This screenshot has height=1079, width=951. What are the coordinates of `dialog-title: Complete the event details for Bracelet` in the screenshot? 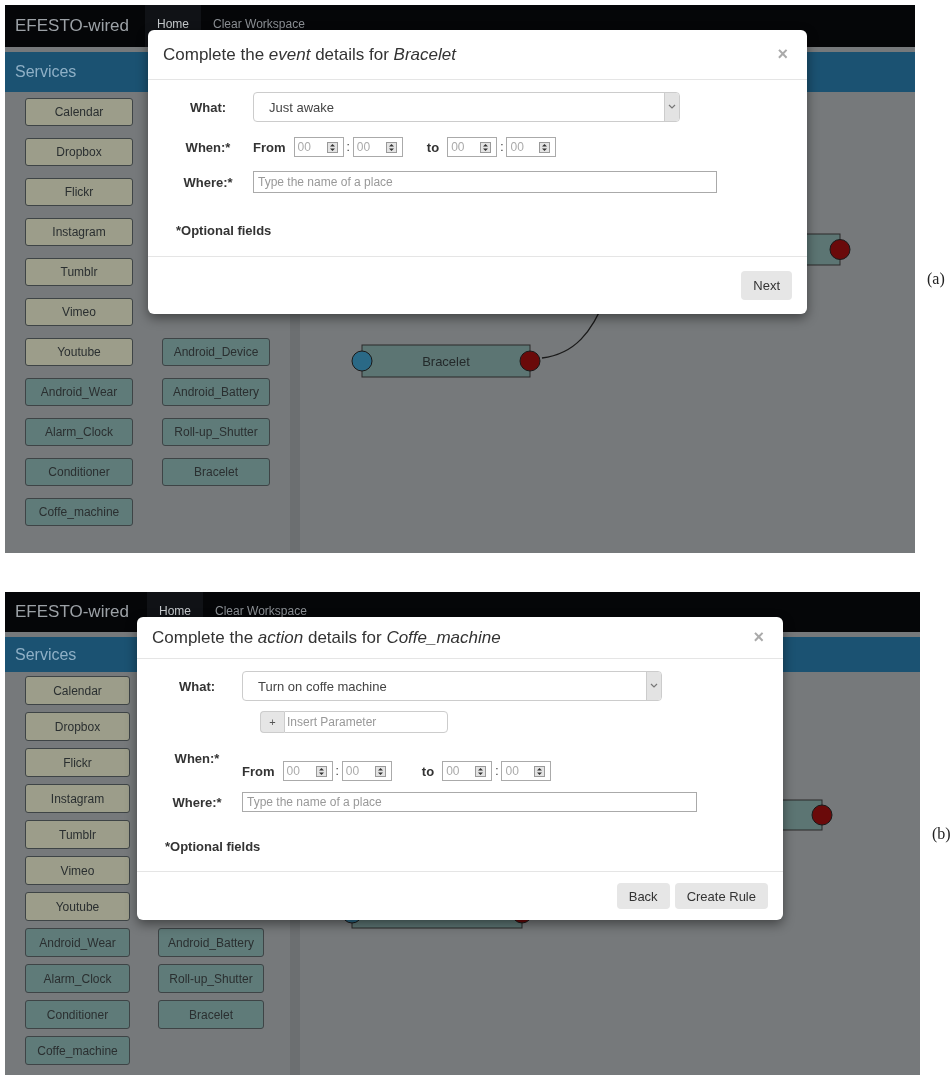 It's located at (309, 54).